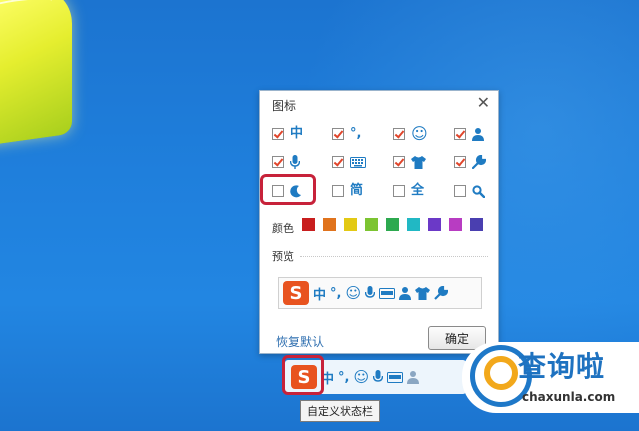 The width and height of the screenshot is (639, 431). Describe the element at coordinates (470, 162) in the screenshot. I see `option-tools` at that location.